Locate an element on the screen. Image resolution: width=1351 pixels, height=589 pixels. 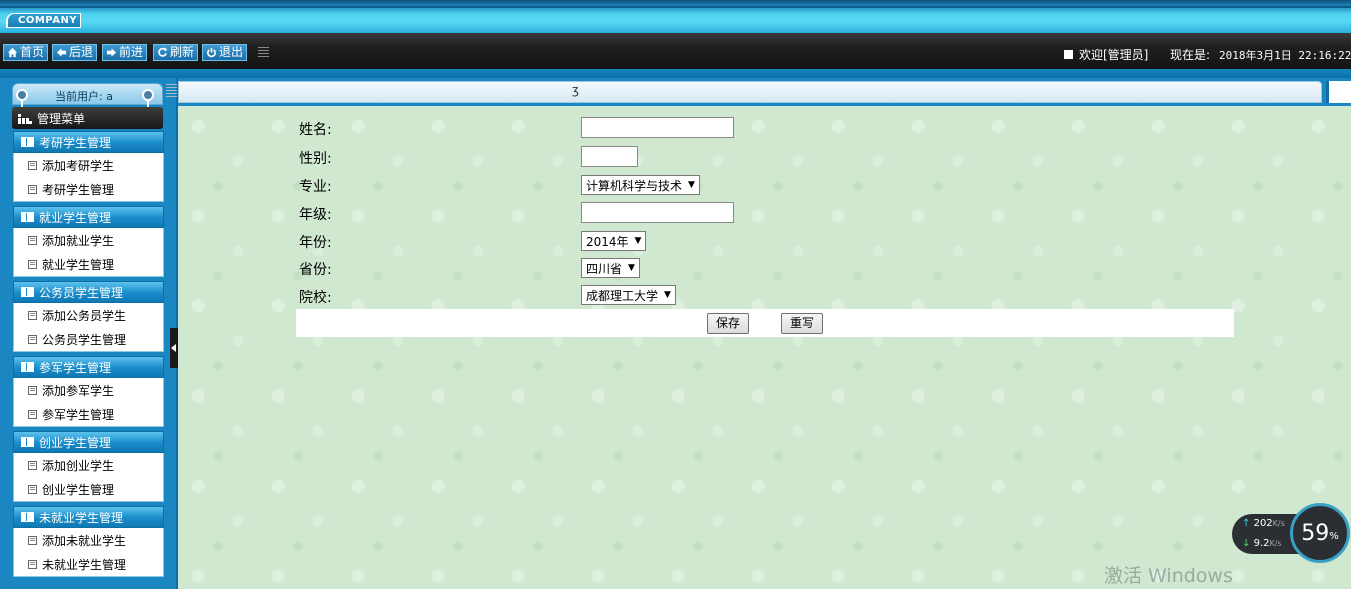
menu-item-add-weijiuye: 添加未就业学生 is located at coordinates (88, 540).